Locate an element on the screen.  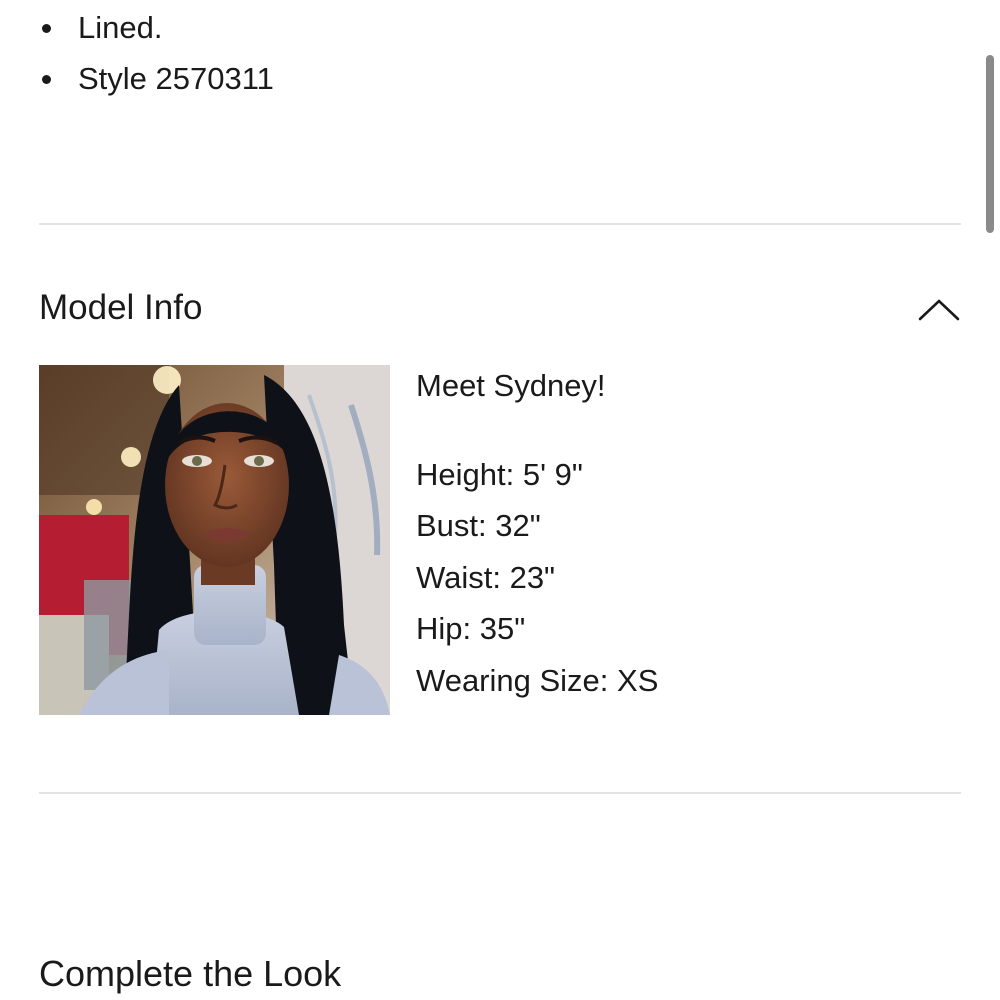
model-hip: Hip: 35" is located at coordinates (471, 628).